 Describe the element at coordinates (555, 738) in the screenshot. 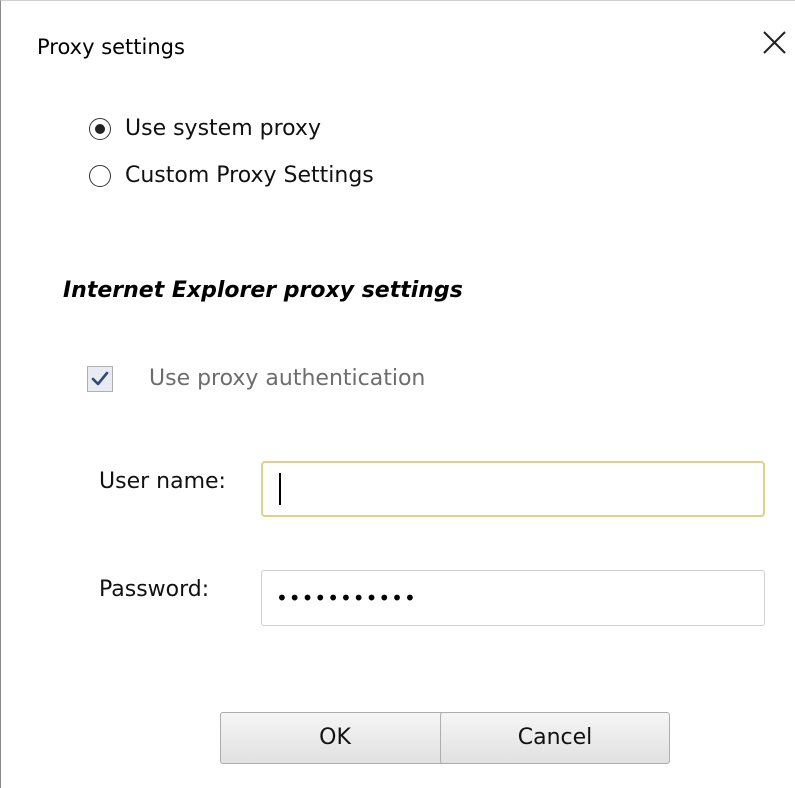

I see `cancel-button: Cancel` at that location.